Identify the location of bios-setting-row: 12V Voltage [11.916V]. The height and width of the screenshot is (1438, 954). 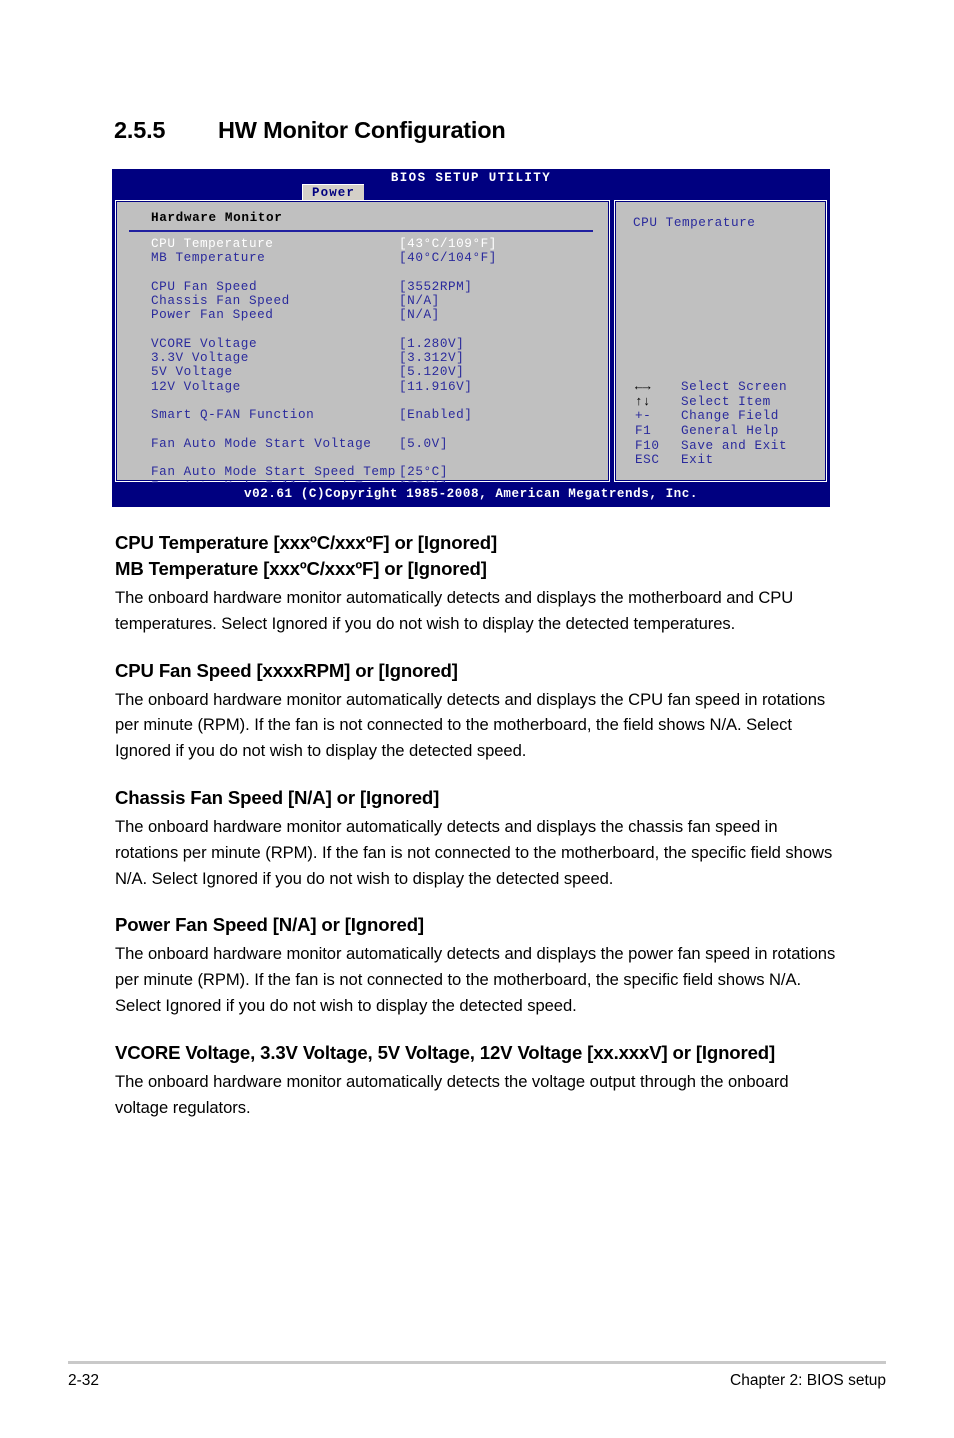
(376, 386).